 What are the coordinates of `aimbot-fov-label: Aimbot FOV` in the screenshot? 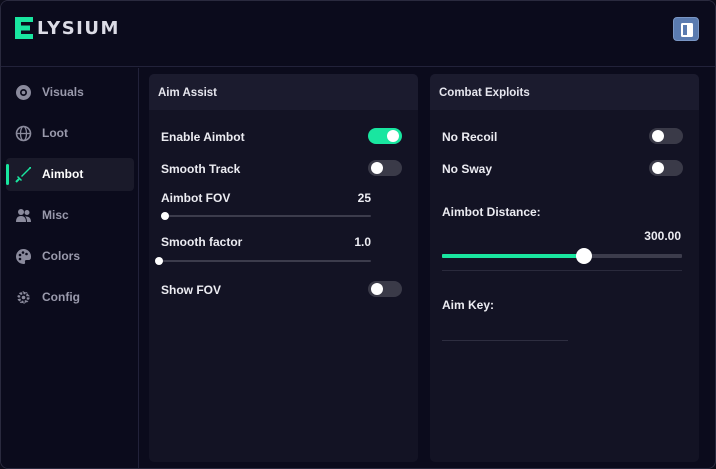 It's located at (196, 198).